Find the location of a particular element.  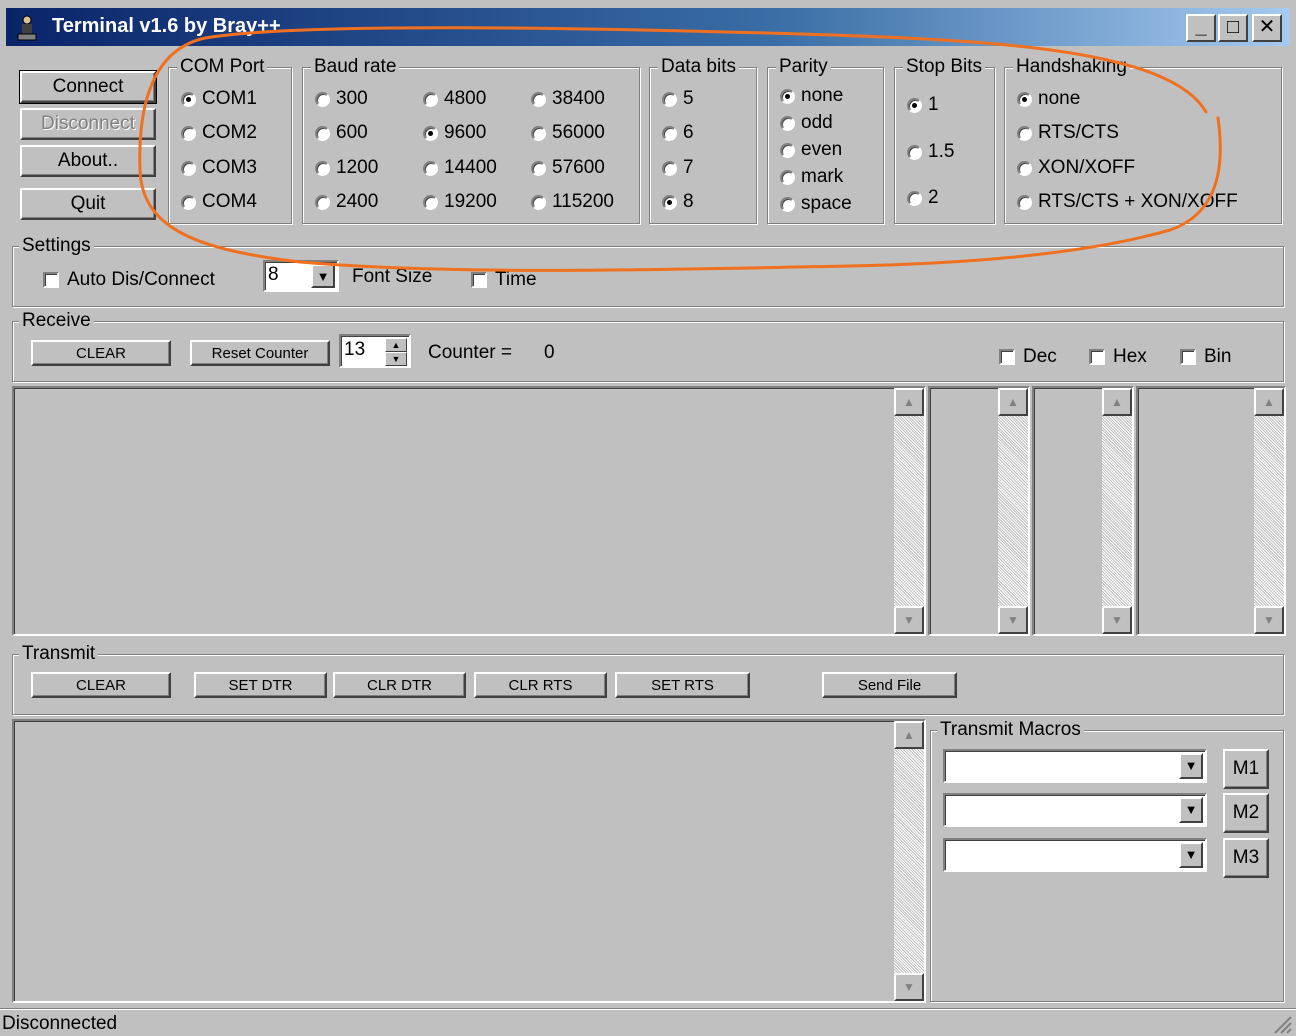

radio-baud-1200: 1200 is located at coordinates (346, 168).